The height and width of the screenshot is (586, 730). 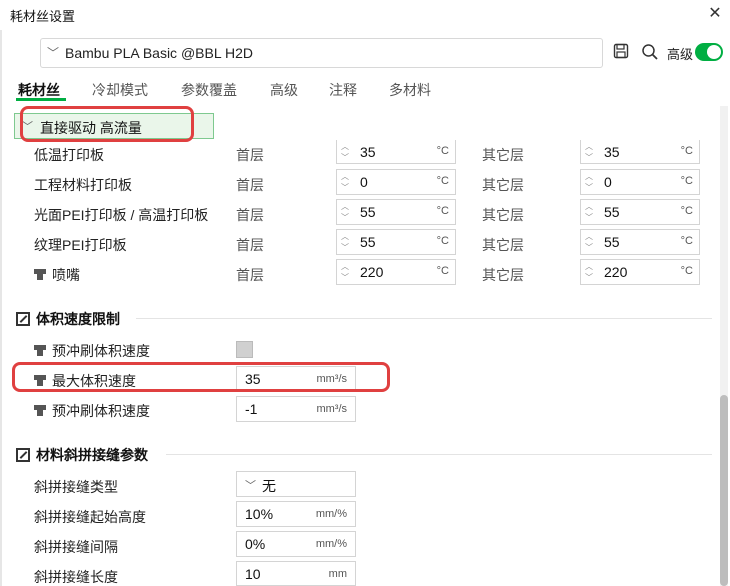 I want to click on plate-label: 纹理PEI打印板, so click(x=80, y=245).